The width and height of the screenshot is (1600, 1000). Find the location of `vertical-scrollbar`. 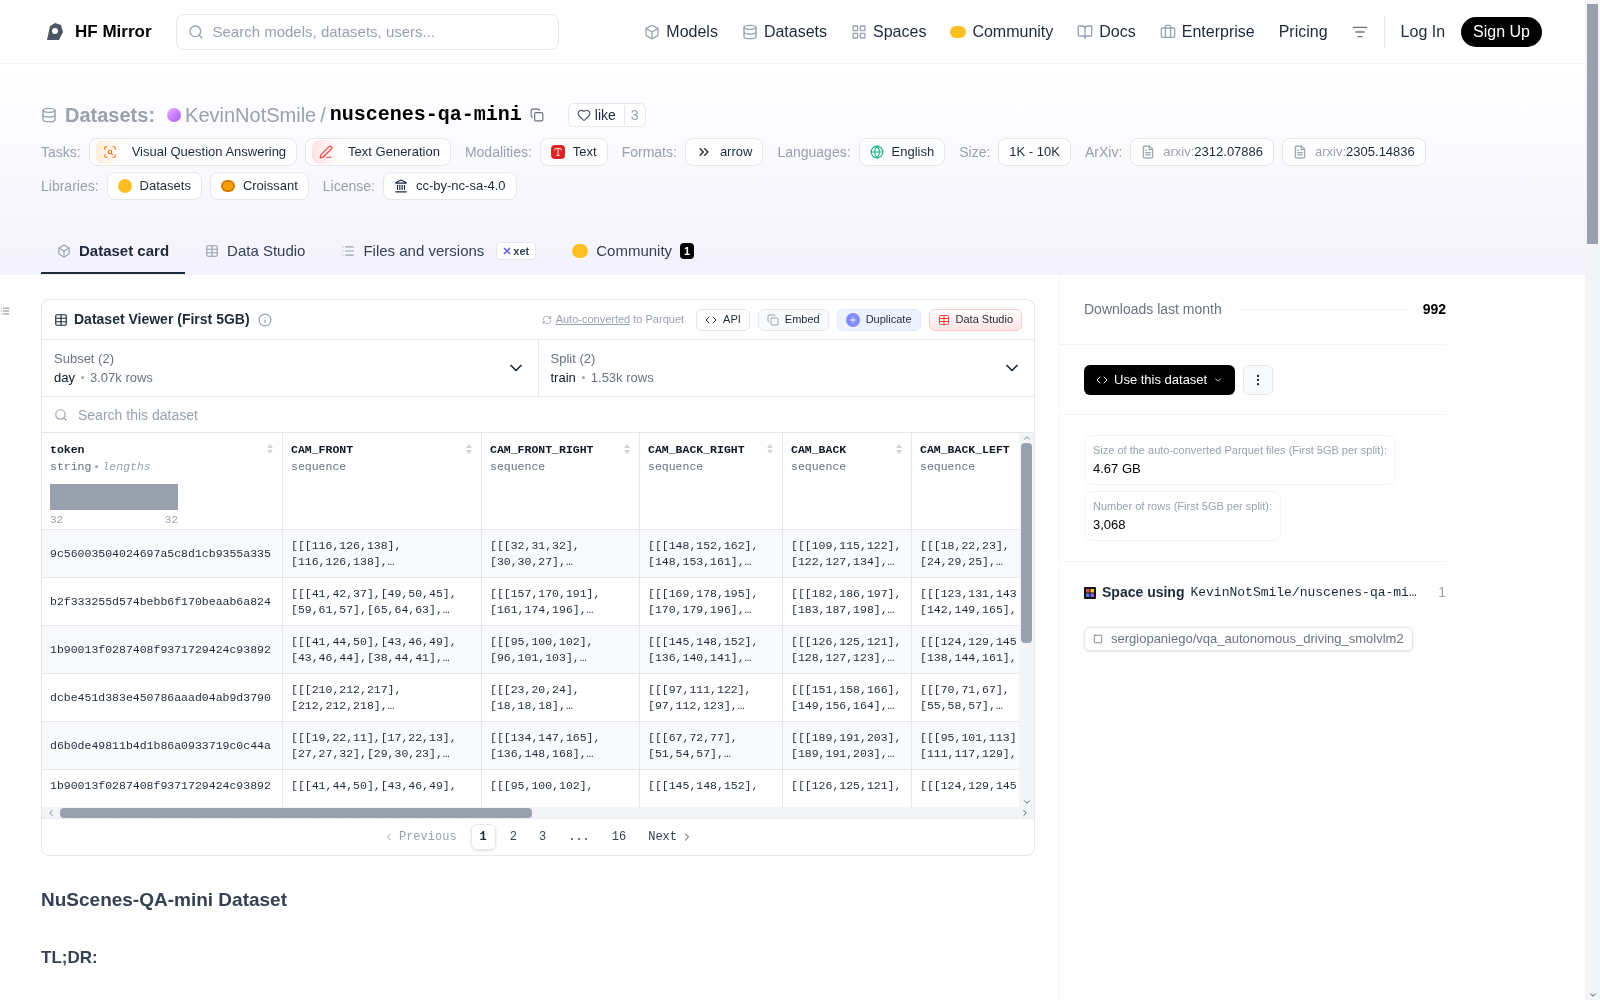

vertical-scrollbar is located at coordinates (1026, 620).